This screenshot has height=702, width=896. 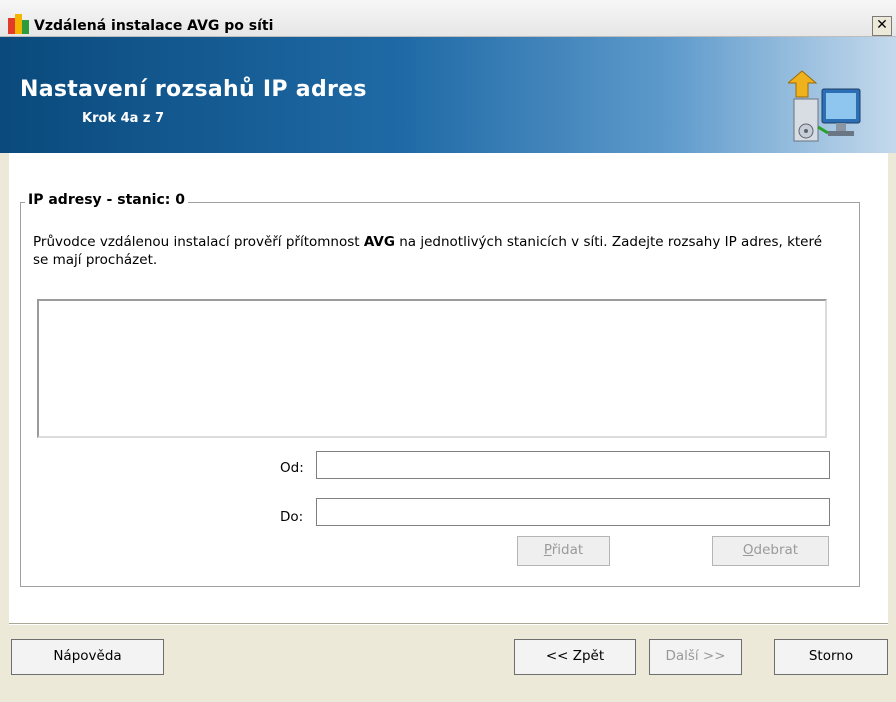 What do you see at coordinates (748, 550) in the screenshot?
I see `remove-accel: O` at bounding box center [748, 550].